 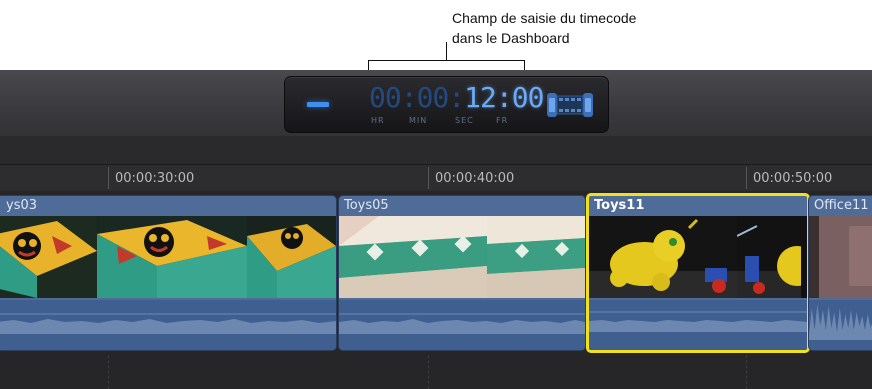 I want to click on clip-toys11-selected: Toys11, so click(x=698, y=273).